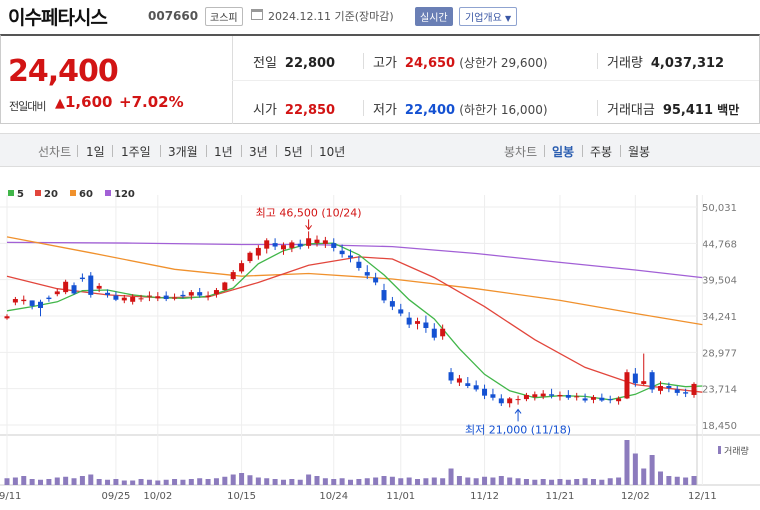 The height and width of the screenshot is (510, 760). Describe the element at coordinates (332, 151) in the screenshot. I see `tab-10year: 10년` at that location.